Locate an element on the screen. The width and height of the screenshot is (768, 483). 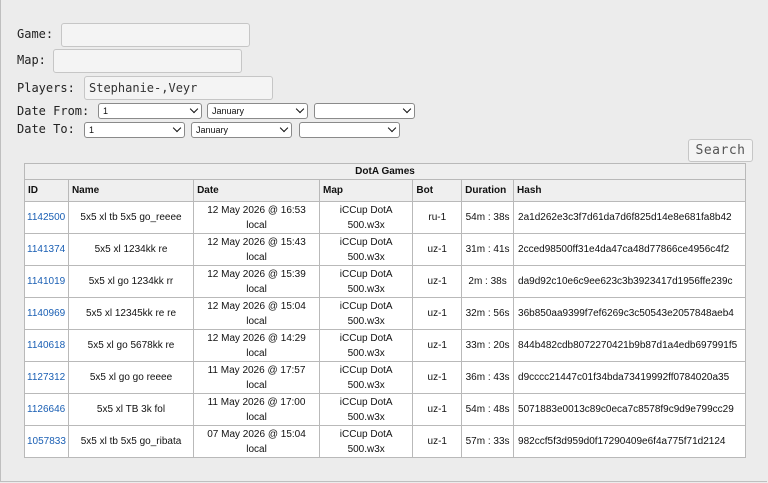
game-id-link: 1127312 is located at coordinates (46, 377).